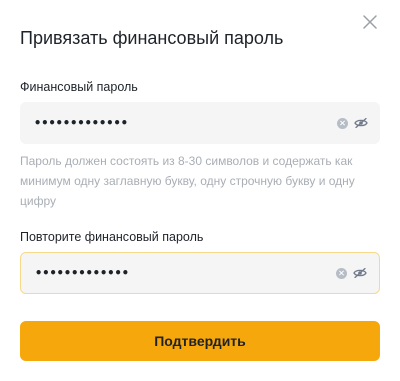 Image resolution: width=400 pixels, height=381 pixels. Describe the element at coordinates (152, 38) in the screenshot. I see `dialog-title: Привязать финансовый пароль` at that location.